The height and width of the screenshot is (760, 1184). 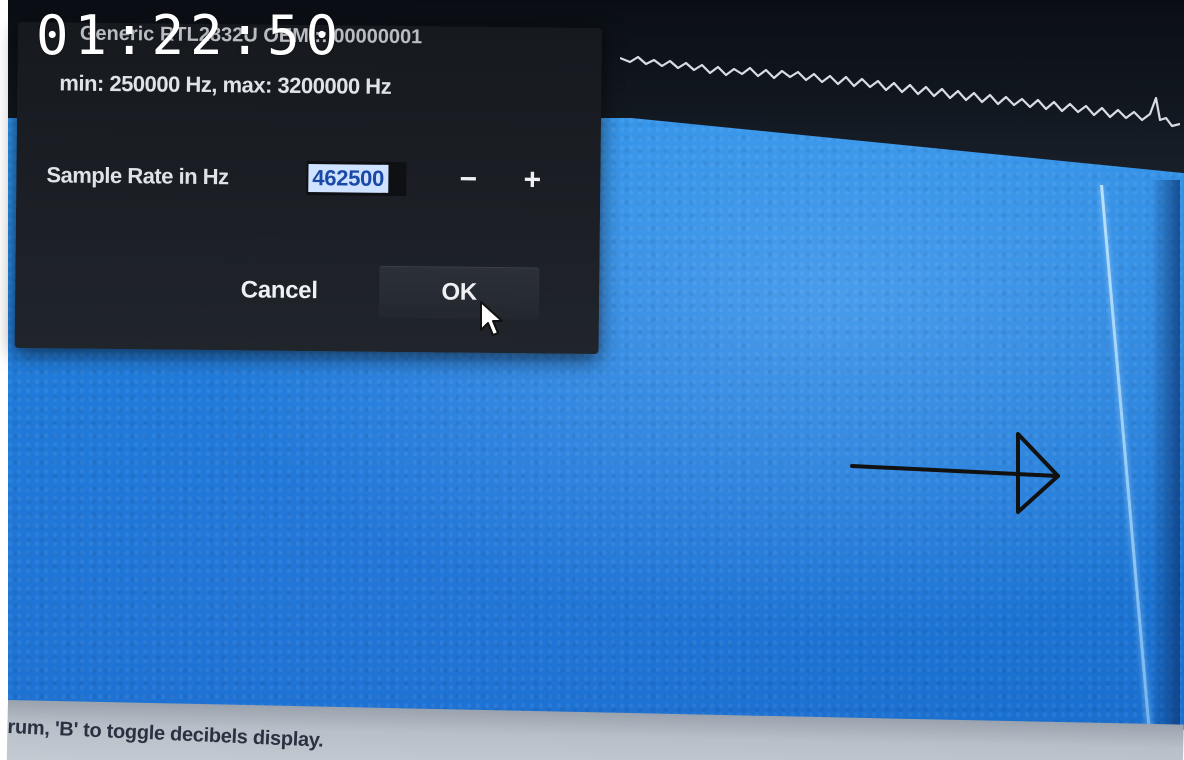 What do you see at coordinates (459, 292) in the screenshot?
I see `ok-button: OK` at bounding box center [459, 292].